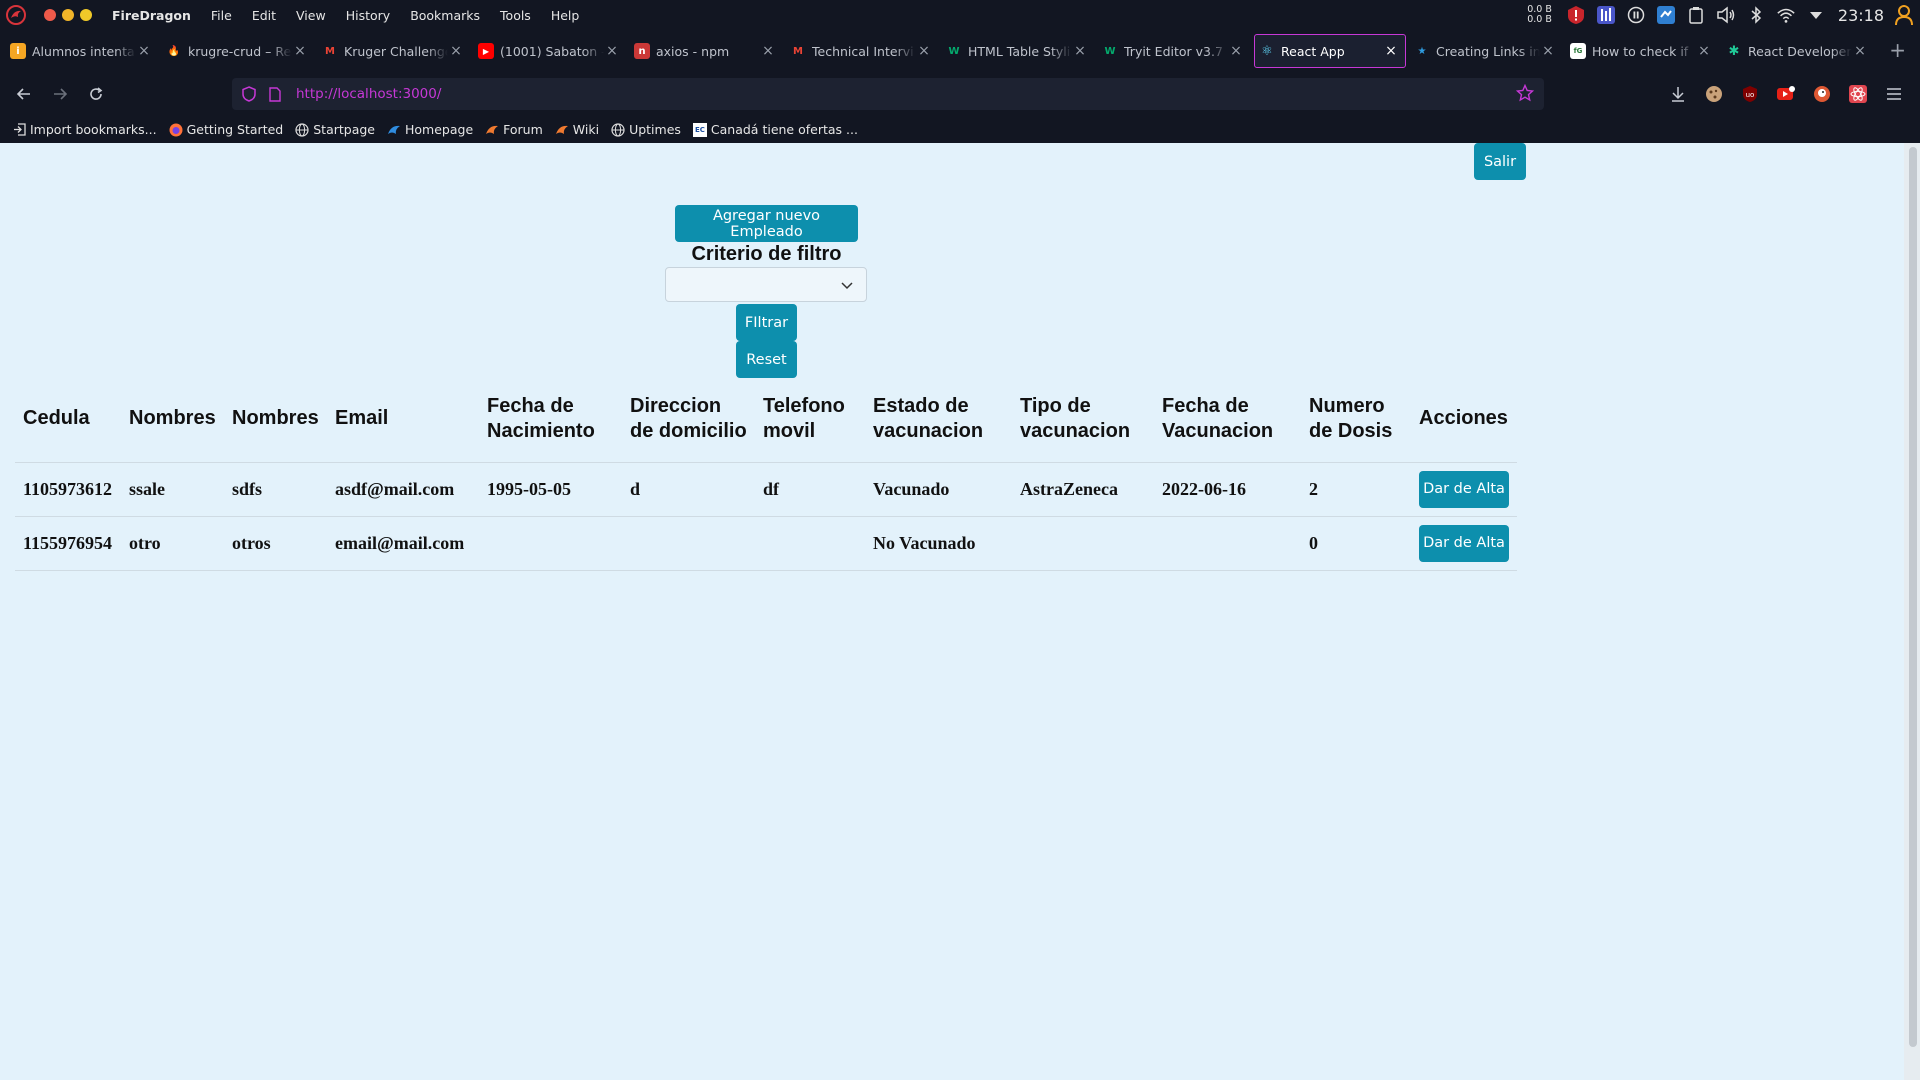  I want to click on menu-help: Help, so click(565, 15).